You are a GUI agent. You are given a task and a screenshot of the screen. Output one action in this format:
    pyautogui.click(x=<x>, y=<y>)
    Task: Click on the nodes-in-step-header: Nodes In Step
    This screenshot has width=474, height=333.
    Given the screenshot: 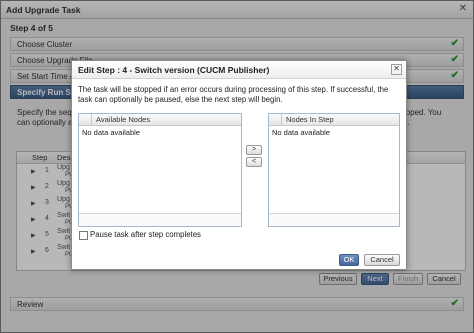 What is the action you would take?
    pyautogui.click(x=334, y=120)
    